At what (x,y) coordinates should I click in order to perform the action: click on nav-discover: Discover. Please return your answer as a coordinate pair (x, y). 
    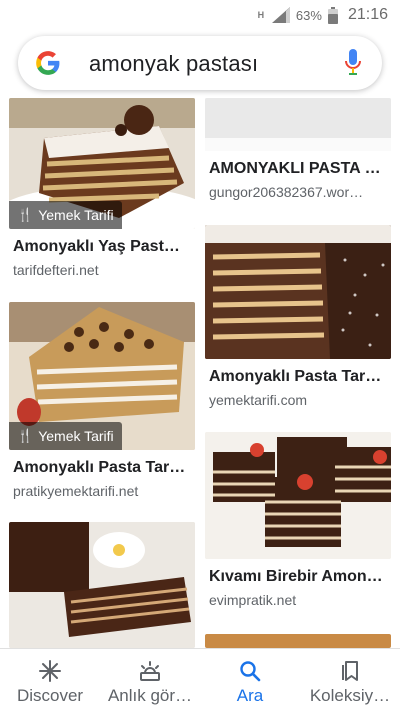
    Looking at the image, I should click on (50, 680).